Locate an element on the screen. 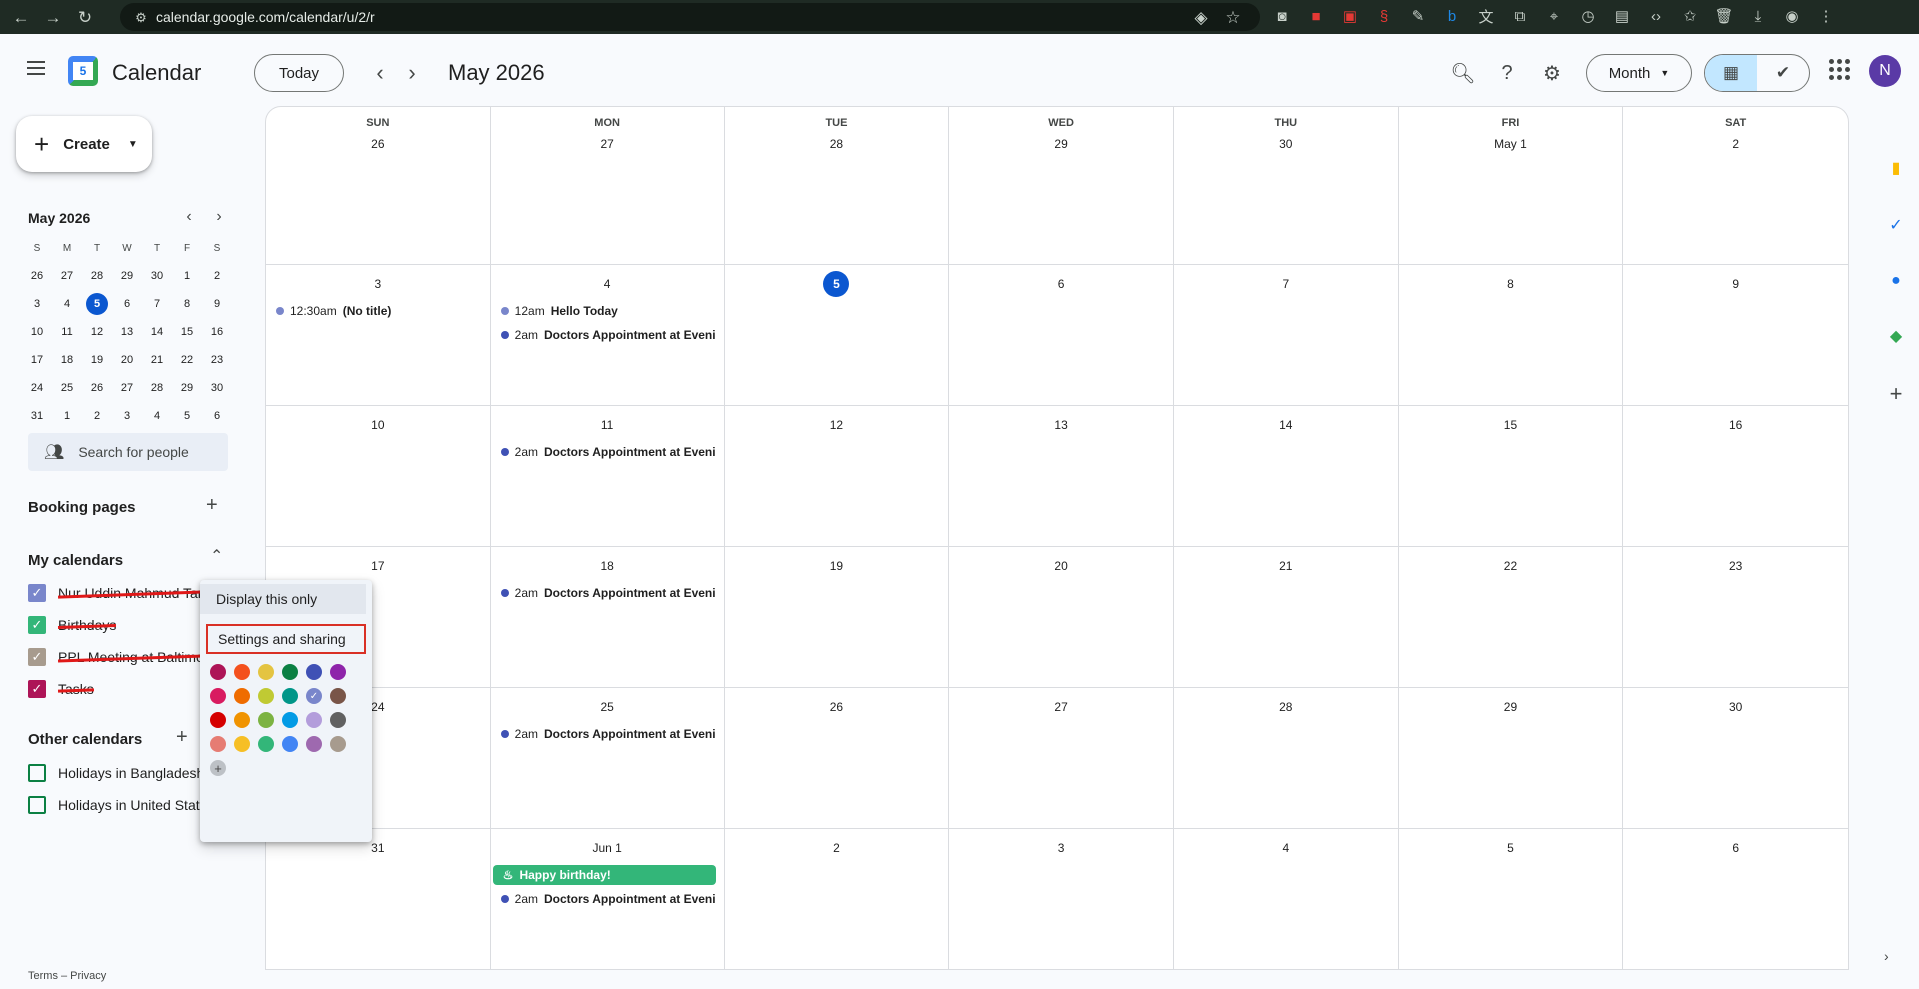 The image size is (1919, 989). day-cell: TUE 28 is located at coordinates (837, 186).